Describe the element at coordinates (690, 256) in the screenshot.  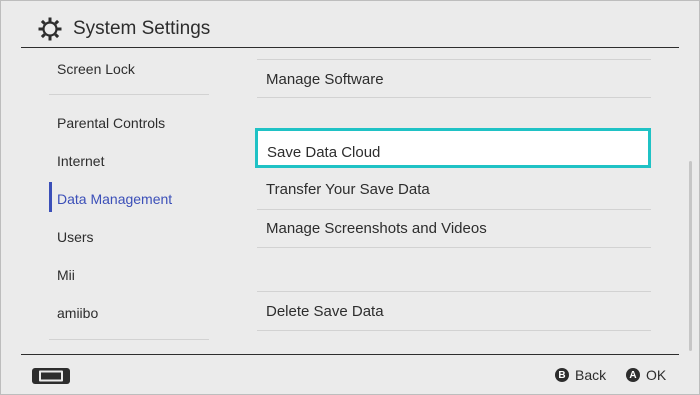
I see `scrollbar` at that location.